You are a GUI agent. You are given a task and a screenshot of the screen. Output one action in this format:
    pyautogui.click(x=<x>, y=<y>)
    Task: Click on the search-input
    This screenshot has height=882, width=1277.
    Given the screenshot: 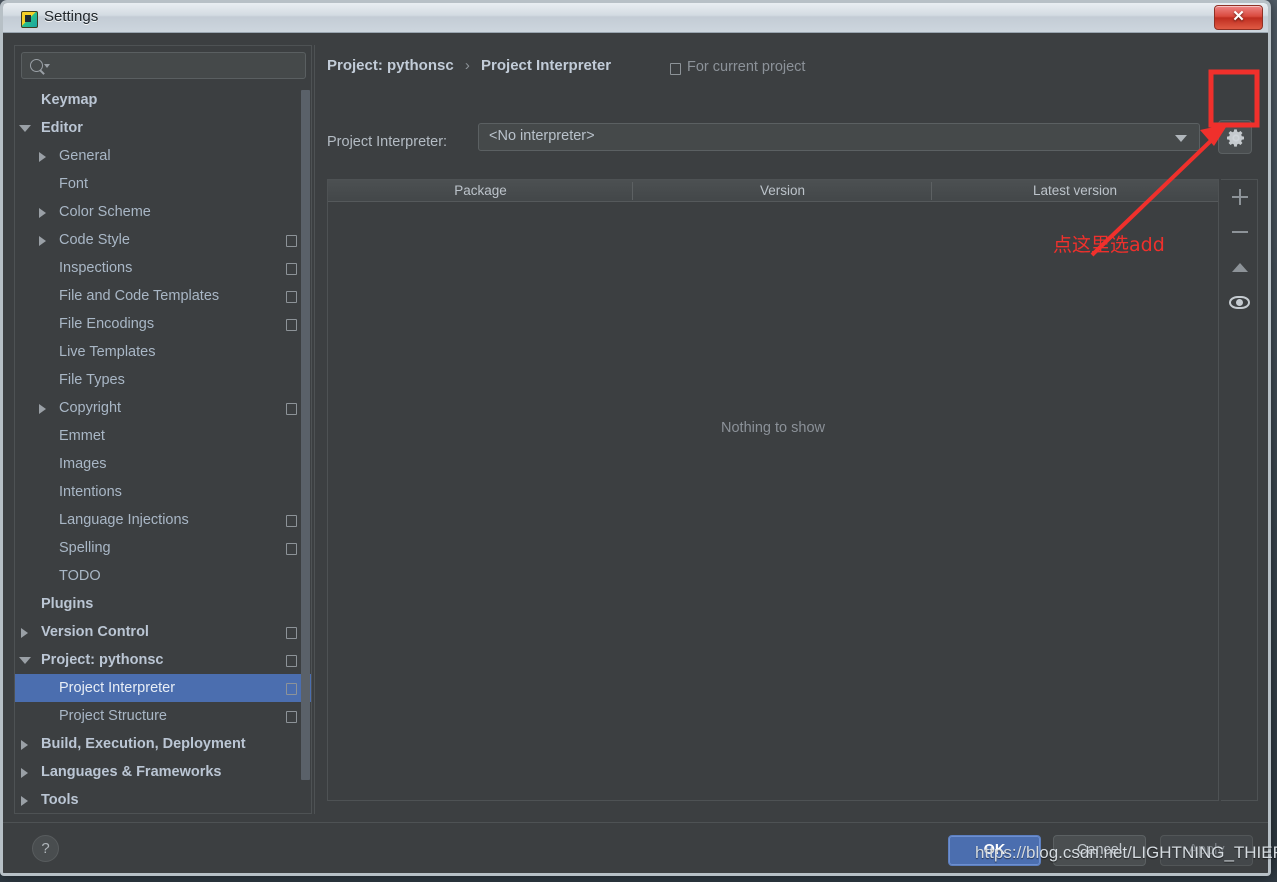 What is the action you would take?
    pyautogui.click(x=178, y=66)
    